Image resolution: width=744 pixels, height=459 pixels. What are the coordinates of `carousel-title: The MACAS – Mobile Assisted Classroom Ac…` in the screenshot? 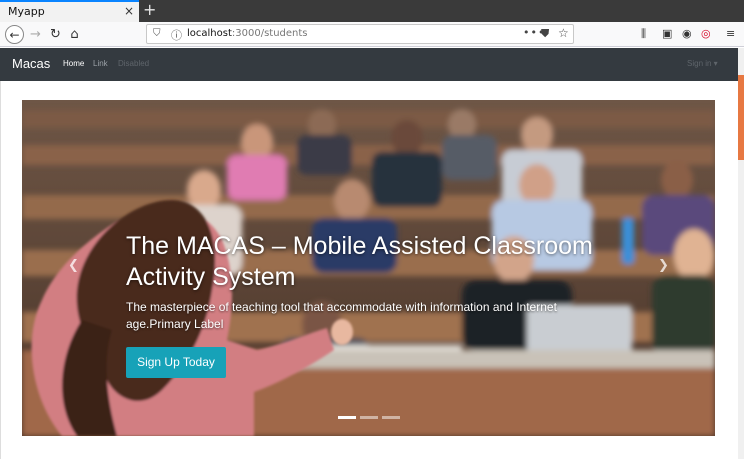 It's located at (359, 261).